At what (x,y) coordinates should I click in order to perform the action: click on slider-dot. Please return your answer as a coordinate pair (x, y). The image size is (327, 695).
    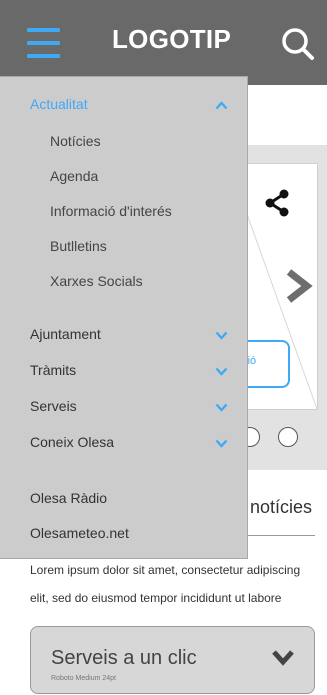
    Looking at the image, I should click on (288, 437).